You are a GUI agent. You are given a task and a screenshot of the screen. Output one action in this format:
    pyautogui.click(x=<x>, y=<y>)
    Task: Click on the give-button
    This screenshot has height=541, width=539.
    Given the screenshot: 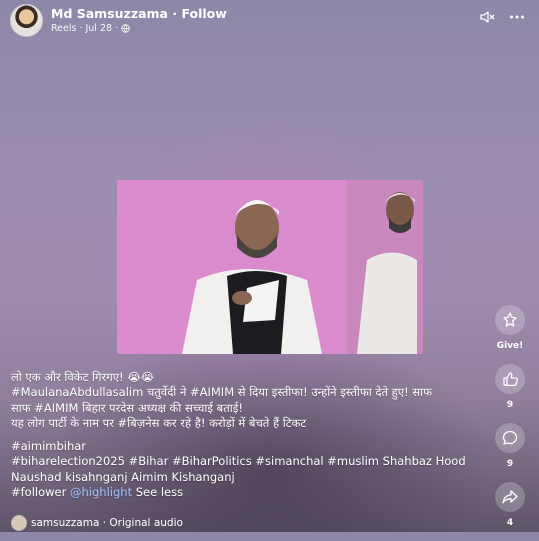 What is the action you would take?
    pyautogui.click(x=510, y=320)
    